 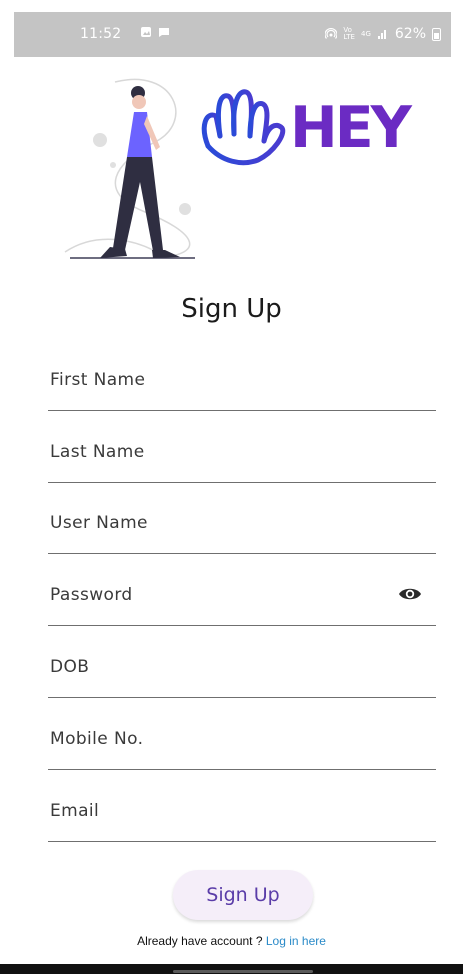 I want to click on network-type: 4G, so click(x=365, y=33).